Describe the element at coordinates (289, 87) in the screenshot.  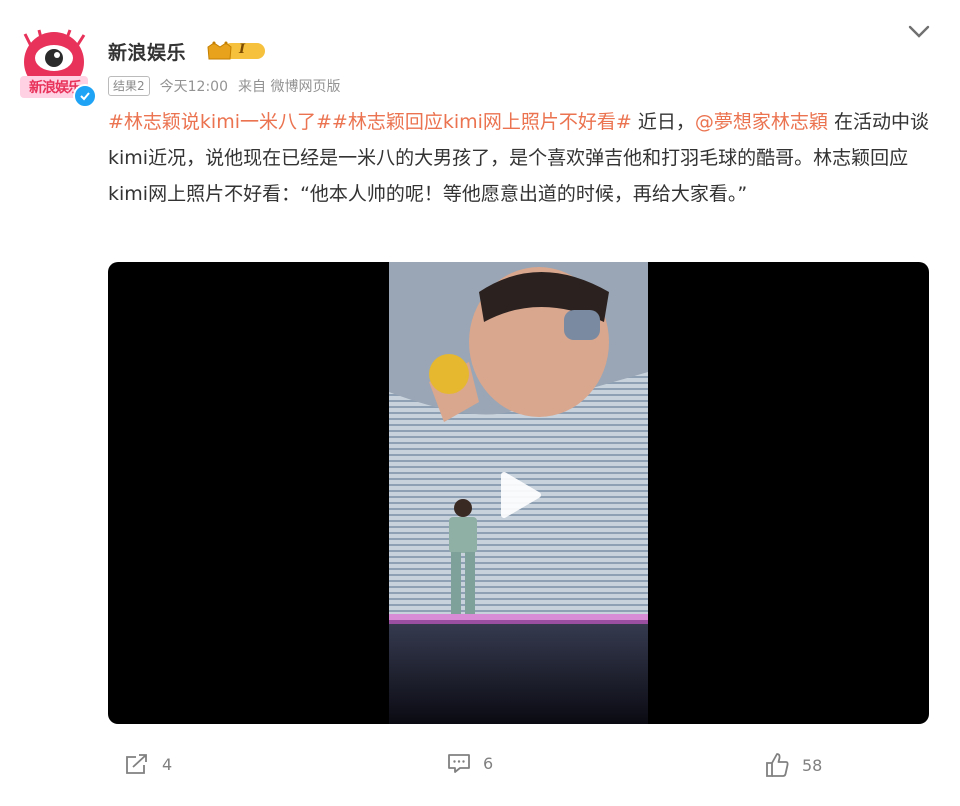
I see `post-source: 来自 微博网页版` at that location.